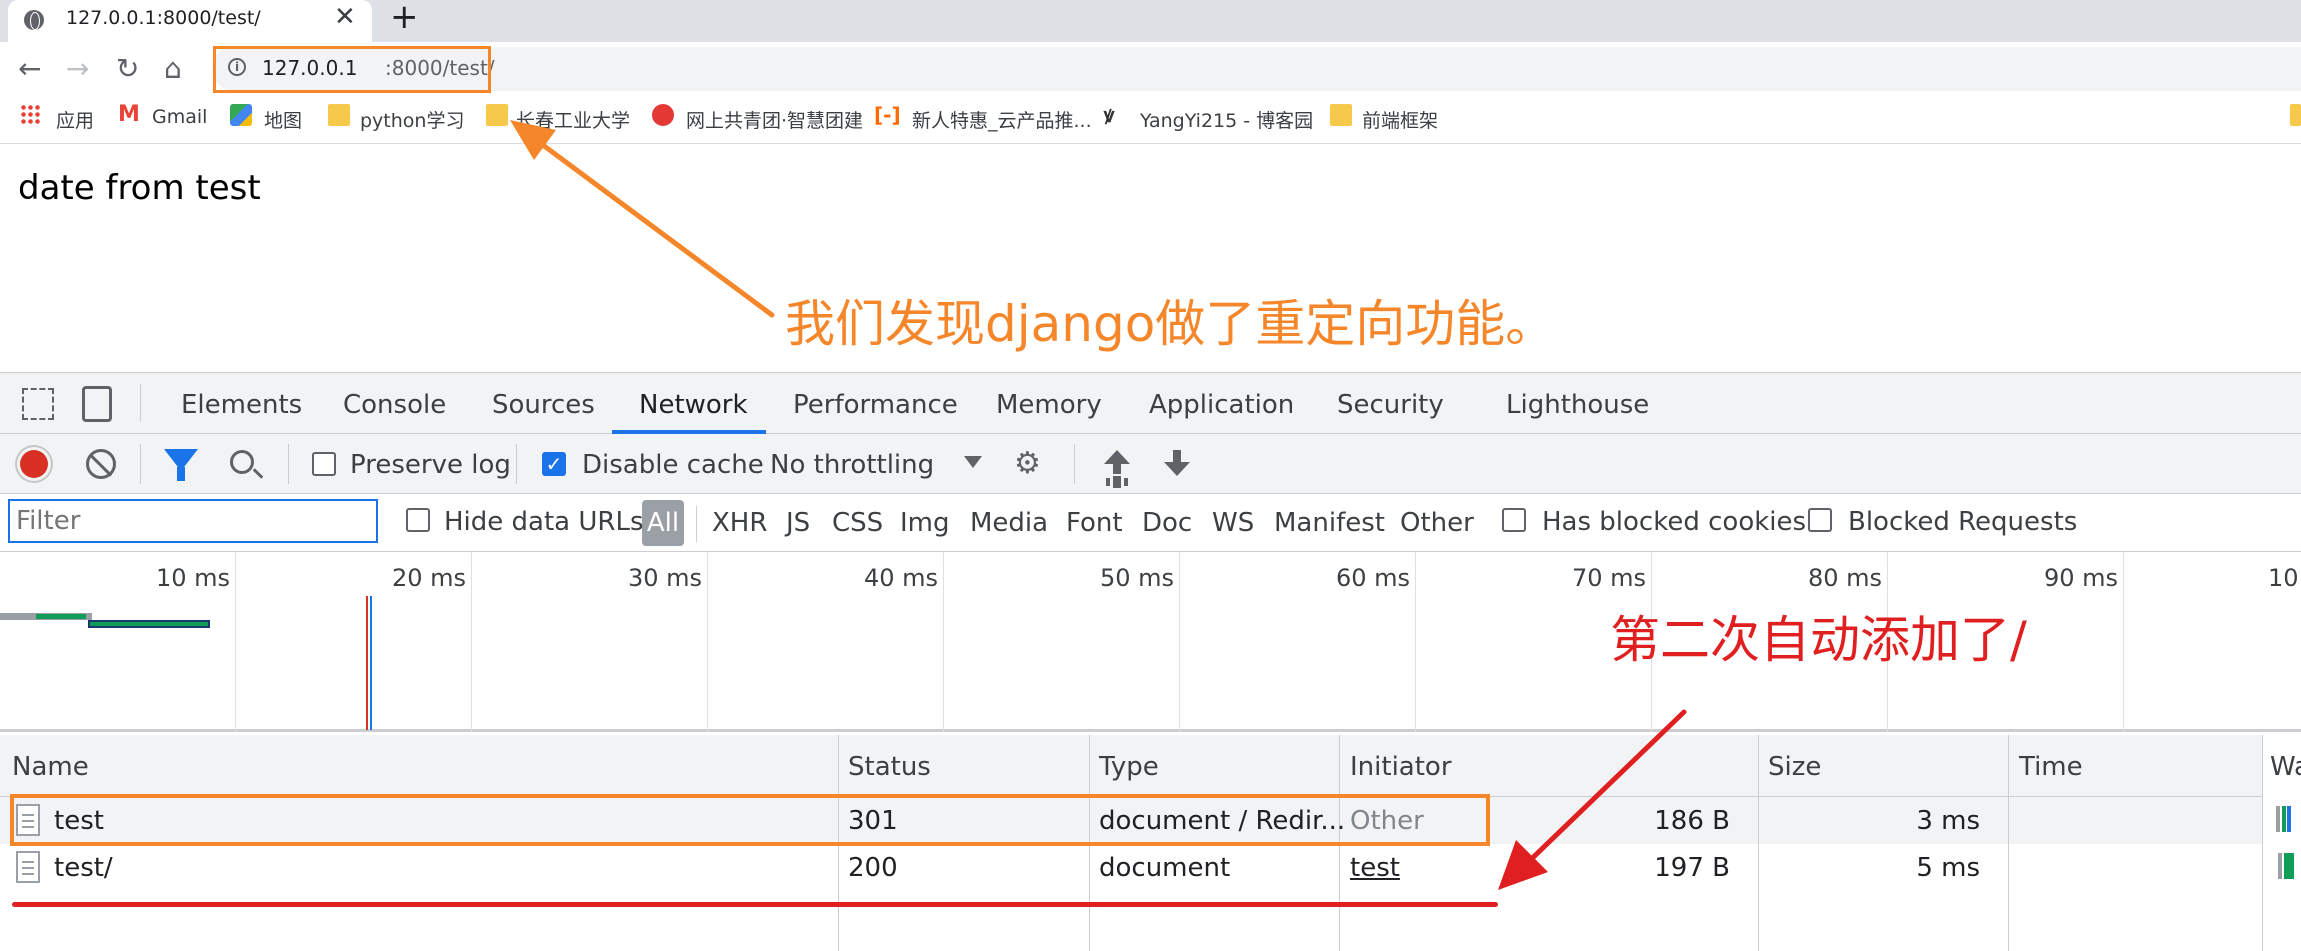 The height and width of the screenshot is (951, 2301). Describe the element at coordinates (29, 69) in the screenshot. I see `back-arrow-icon: ←` at that location.